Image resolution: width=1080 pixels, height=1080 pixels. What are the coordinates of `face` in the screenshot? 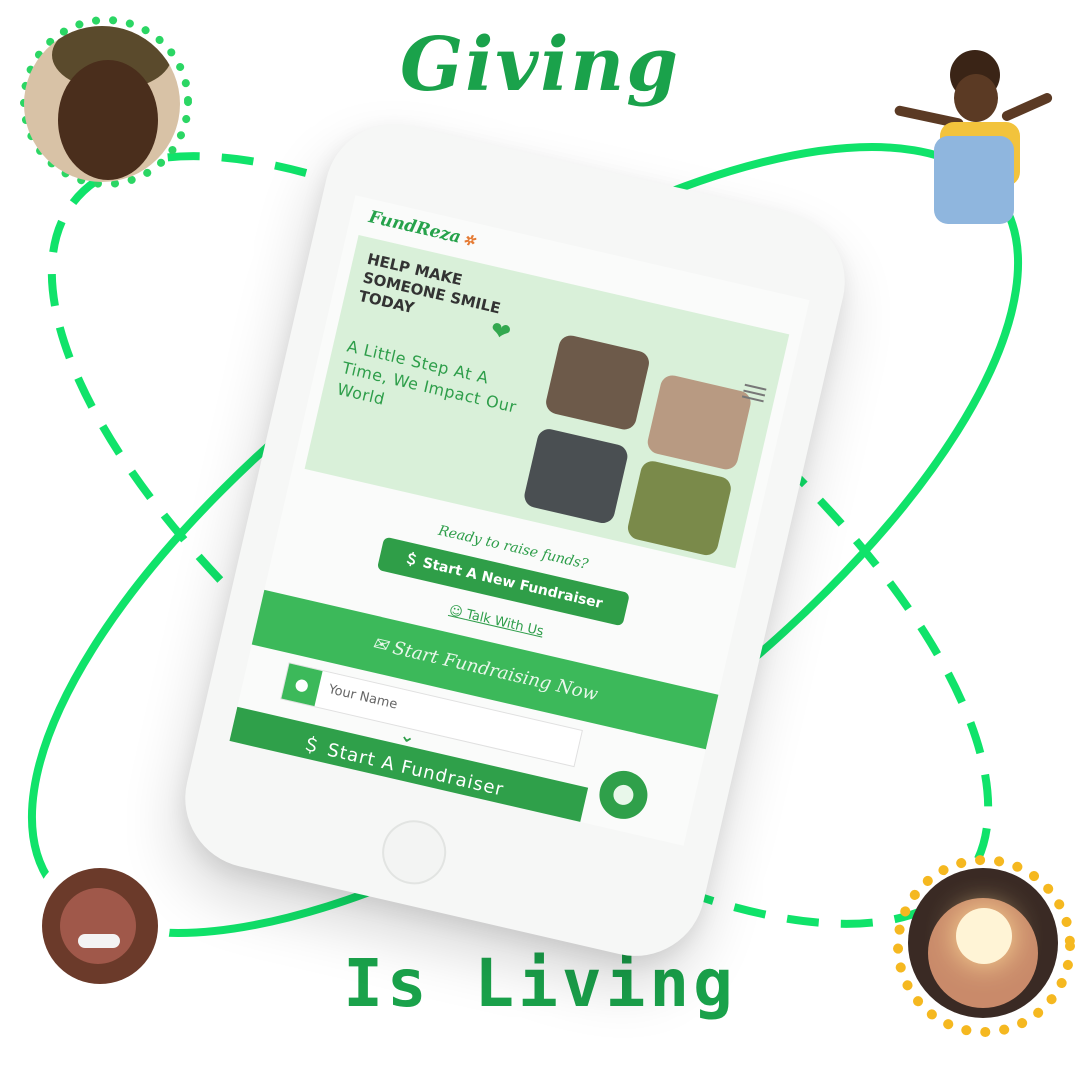 It's located at (108, 120).